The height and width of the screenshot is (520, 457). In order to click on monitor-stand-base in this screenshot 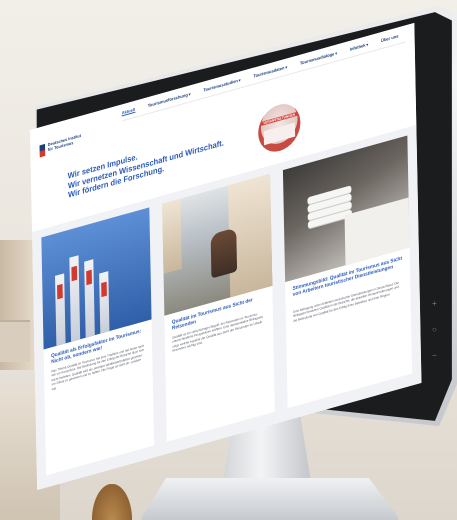, I will do `click(270, 499)`.